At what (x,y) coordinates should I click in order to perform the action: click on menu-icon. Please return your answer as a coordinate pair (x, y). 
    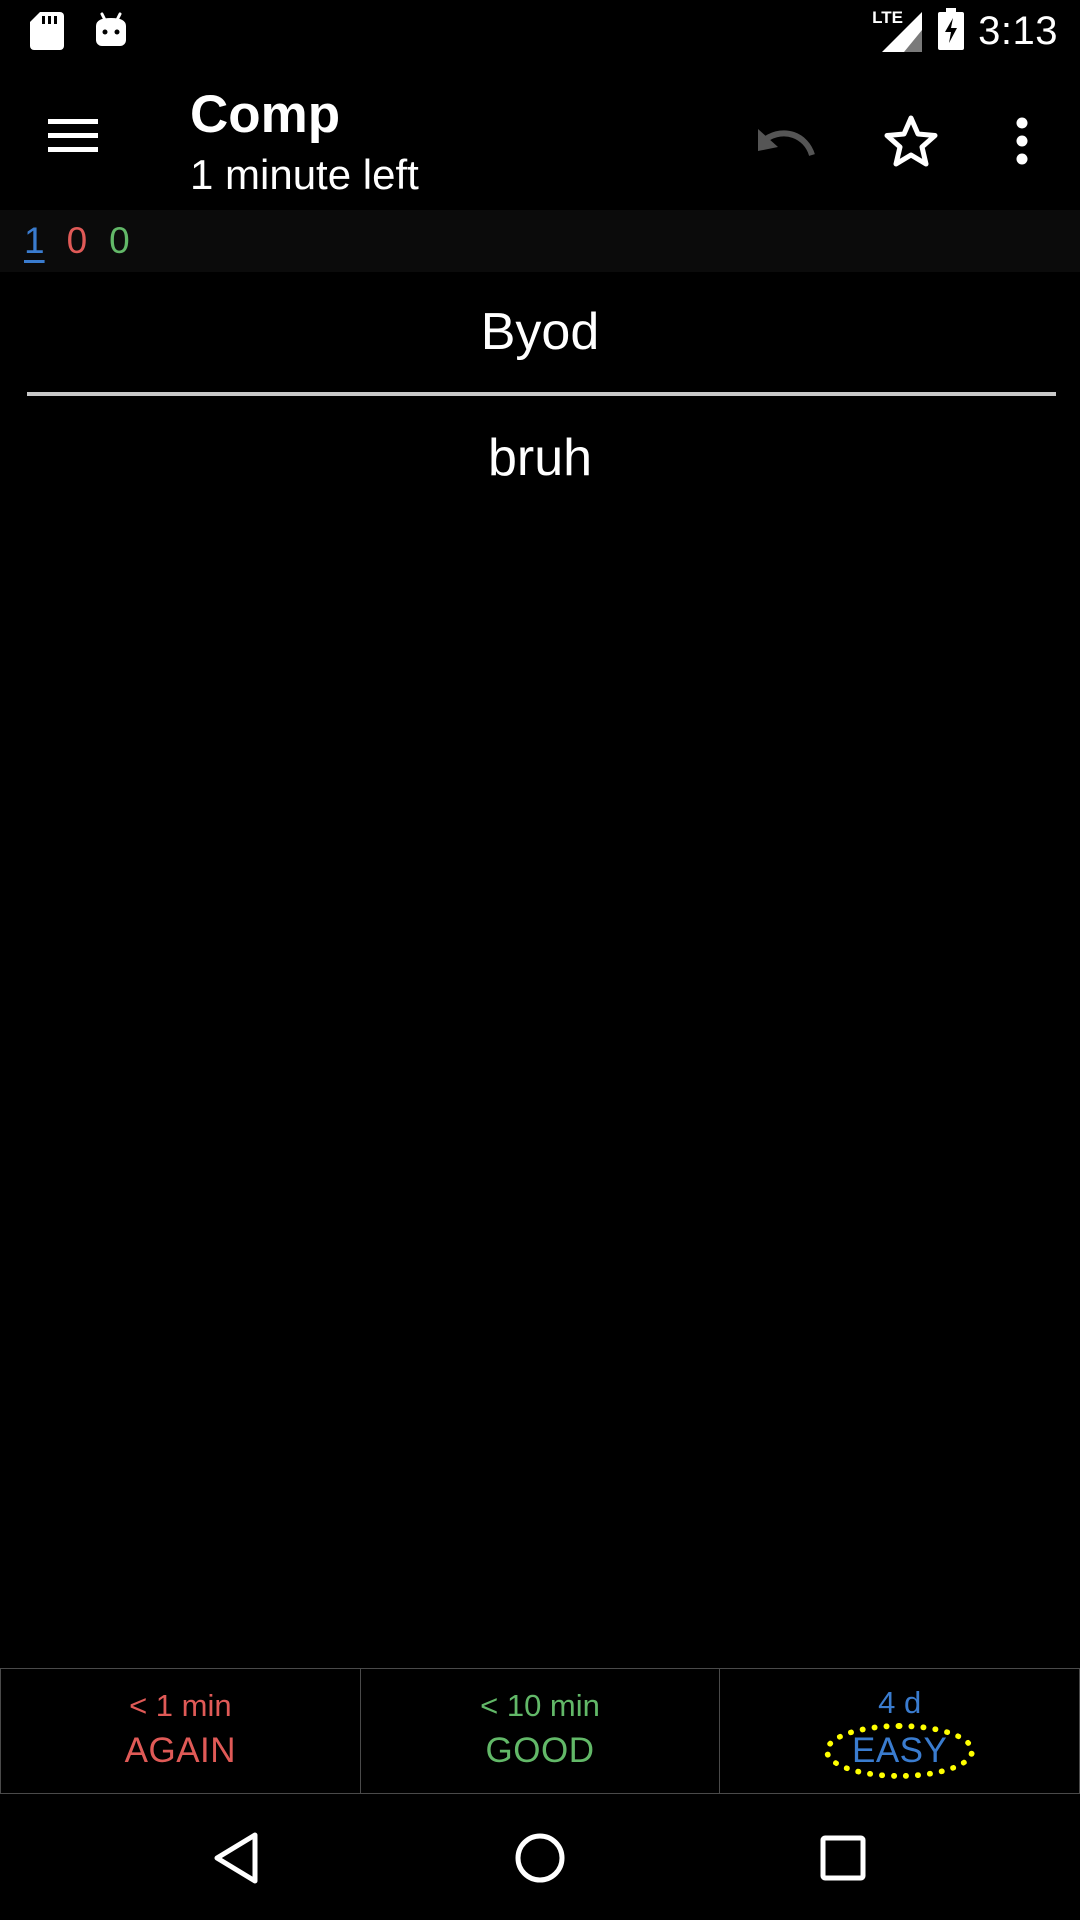
    Looking at the image, I should click on (73, 144).